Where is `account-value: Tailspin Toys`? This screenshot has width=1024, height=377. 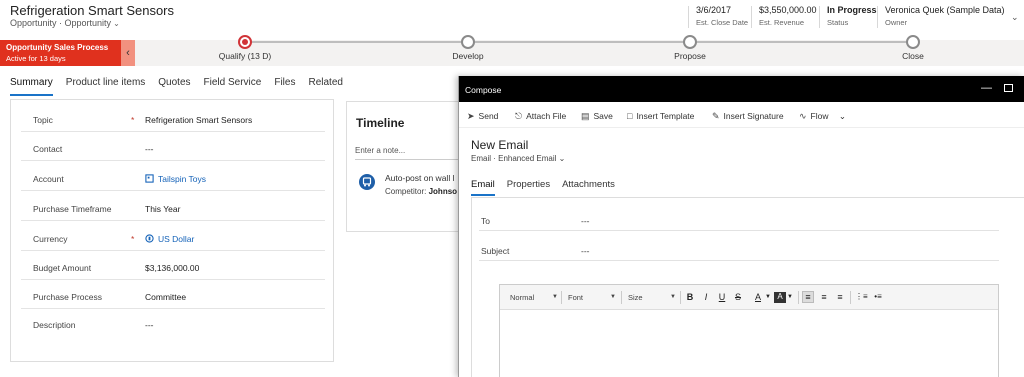
account-value: Tailspin Toys is located at coordinates (175, 179).